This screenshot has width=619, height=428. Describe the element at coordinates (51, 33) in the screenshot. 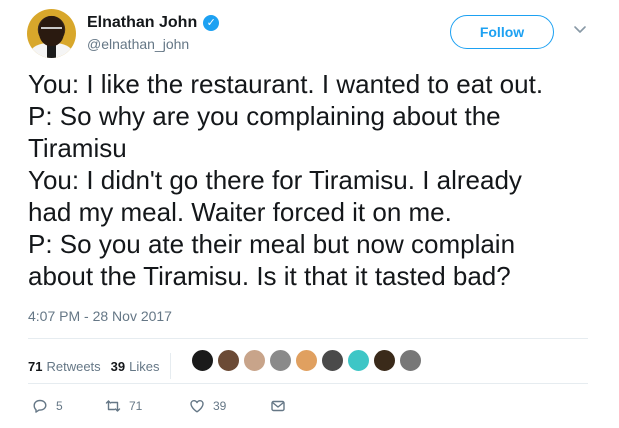

I see `author-avatar` at that location.